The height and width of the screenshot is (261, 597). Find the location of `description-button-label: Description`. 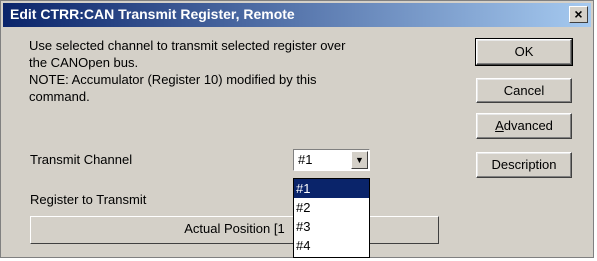

description-button-label: Description is located at coordinates (524, 164).